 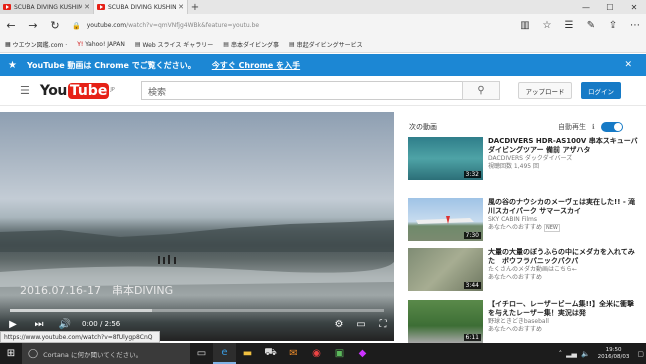 What do you see at coordinates (195, 7) in the screenshot?
I see `new-tab-button: +` at bounding box center [195, 7].